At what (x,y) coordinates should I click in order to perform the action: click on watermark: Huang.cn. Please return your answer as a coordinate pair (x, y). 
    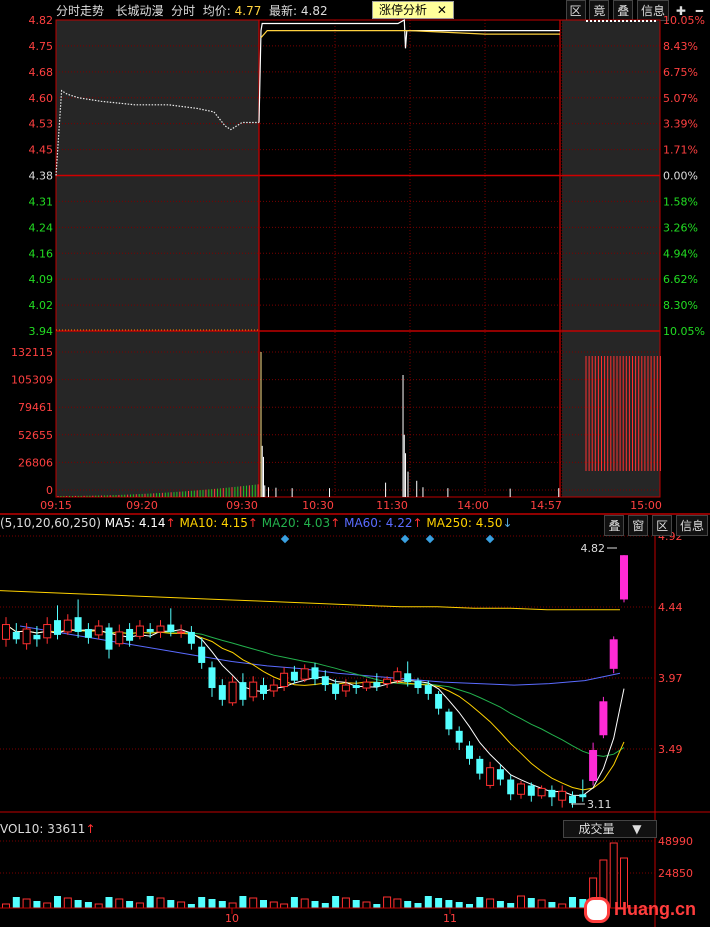
    Looking at the image, I should click on (639, 910).